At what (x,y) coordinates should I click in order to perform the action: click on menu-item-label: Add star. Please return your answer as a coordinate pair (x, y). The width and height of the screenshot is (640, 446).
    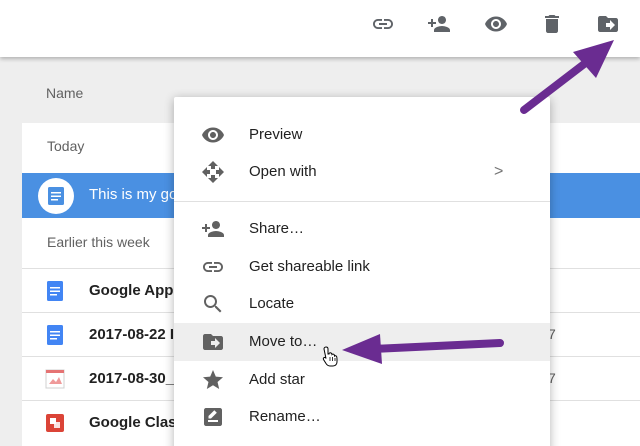
    Looking at the image, I should click on (277, 379).